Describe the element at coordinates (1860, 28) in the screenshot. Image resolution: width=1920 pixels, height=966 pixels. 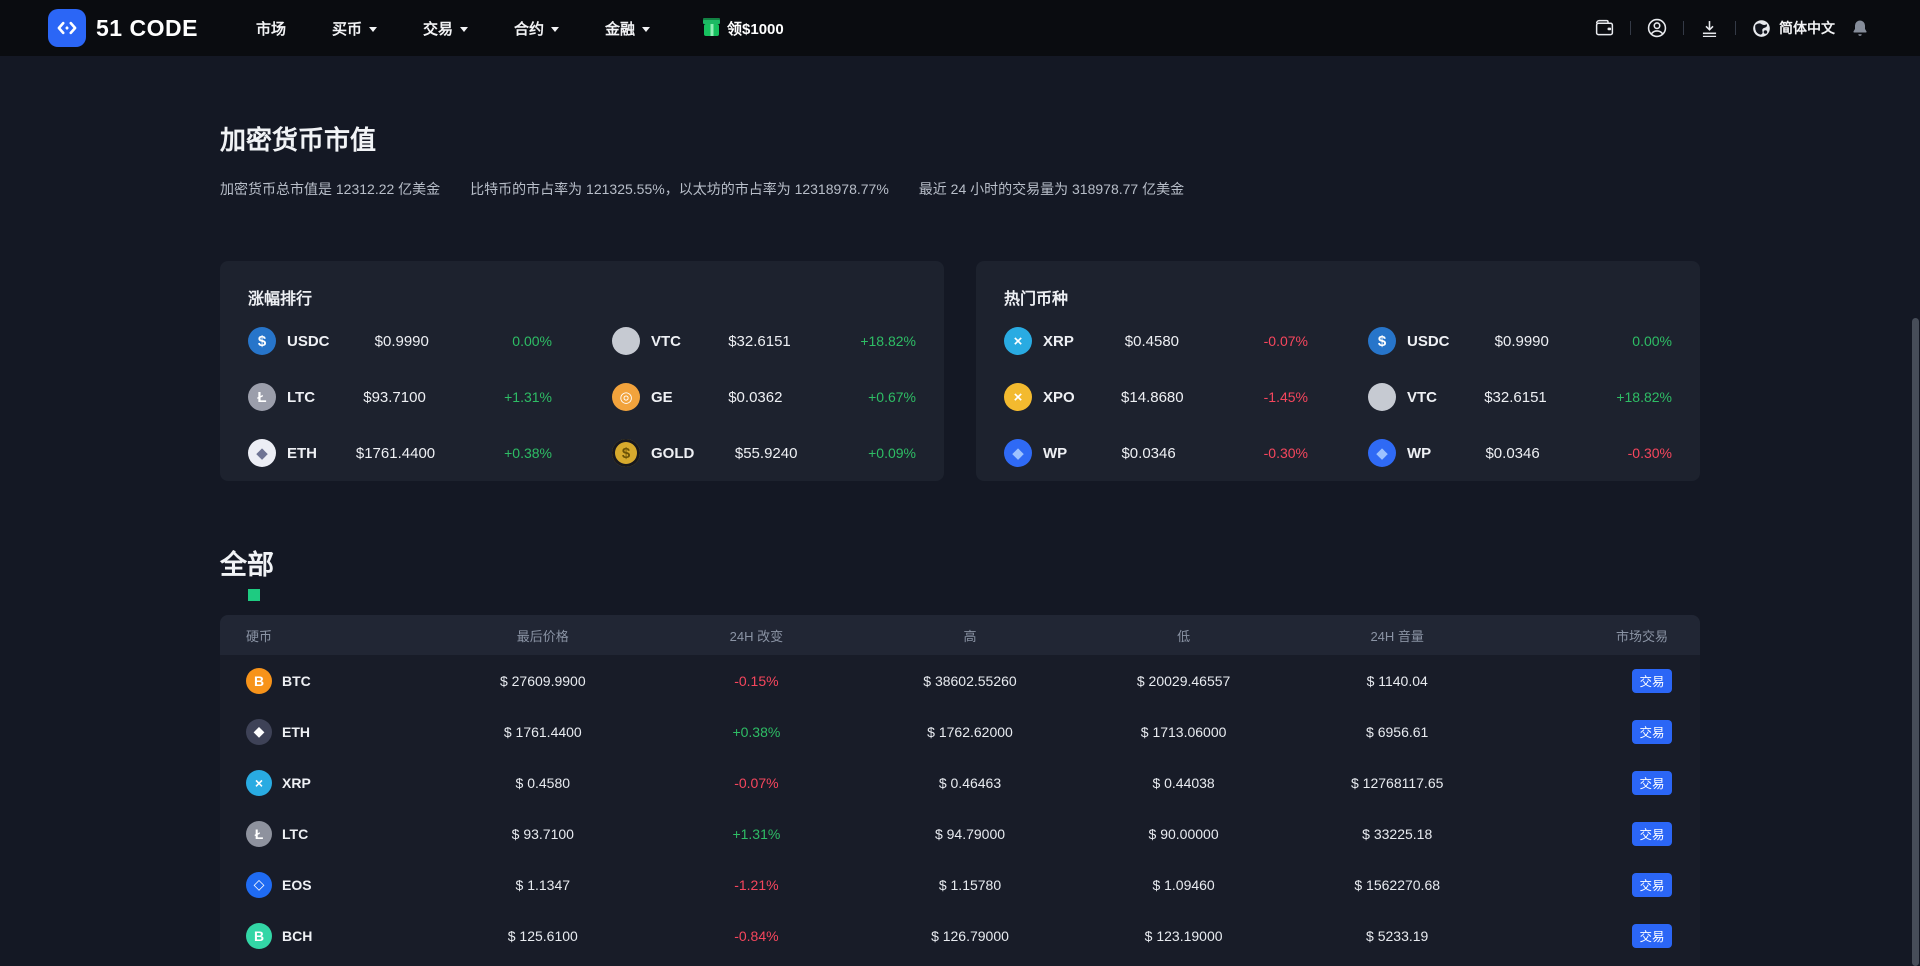
I see `bell-icon` at that location.